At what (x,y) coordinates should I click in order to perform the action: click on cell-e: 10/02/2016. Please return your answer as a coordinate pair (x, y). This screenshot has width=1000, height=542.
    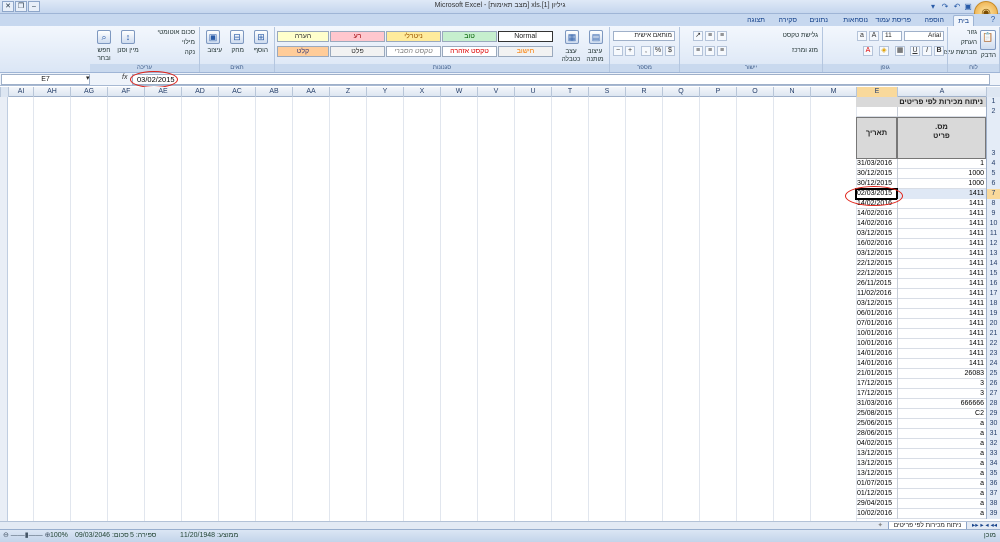
    Looking at the image, I should click on (876, 514).